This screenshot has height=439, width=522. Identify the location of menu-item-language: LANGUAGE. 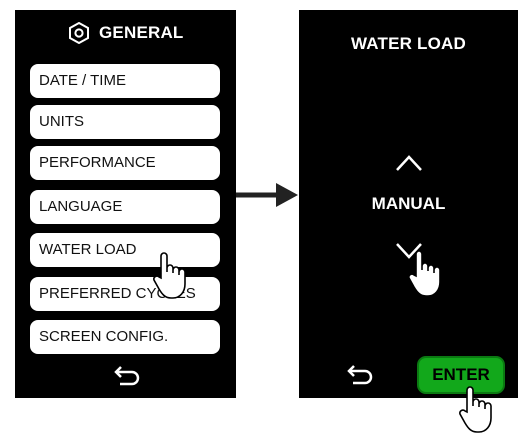
(125, 207).